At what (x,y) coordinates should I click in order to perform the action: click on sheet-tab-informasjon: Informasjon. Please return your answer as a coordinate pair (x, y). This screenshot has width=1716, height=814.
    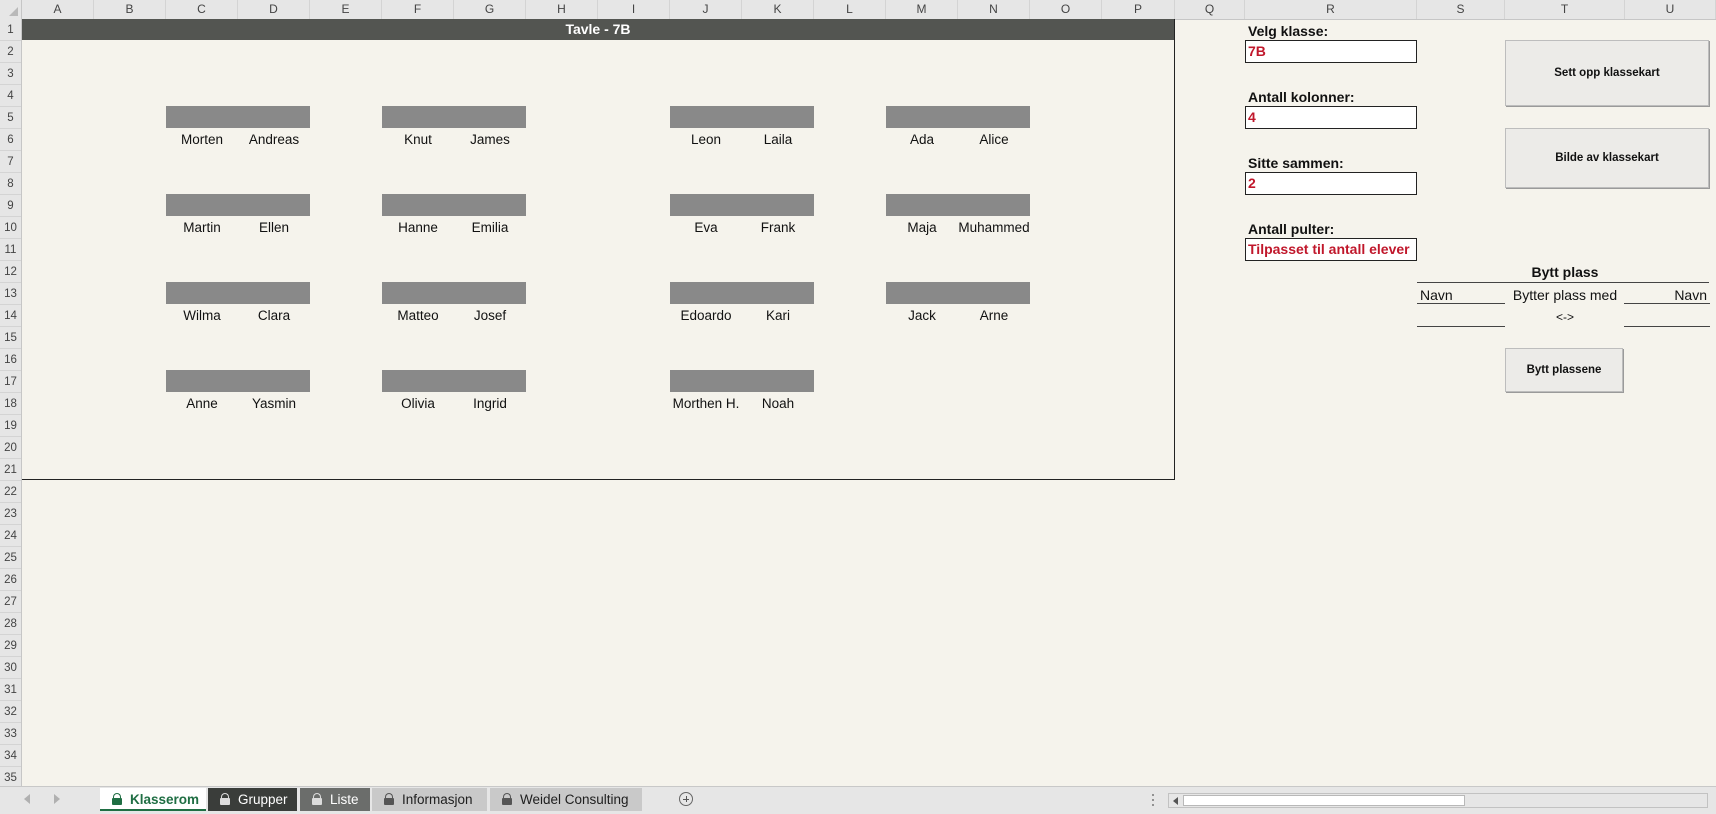
    Looking at the image, I should click on (429, 799).